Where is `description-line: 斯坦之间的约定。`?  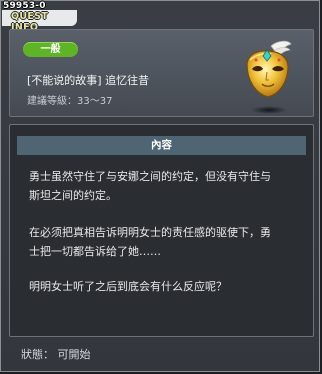
description-line: 斯坦之间的约定。 is located at coordinates (73, 195).